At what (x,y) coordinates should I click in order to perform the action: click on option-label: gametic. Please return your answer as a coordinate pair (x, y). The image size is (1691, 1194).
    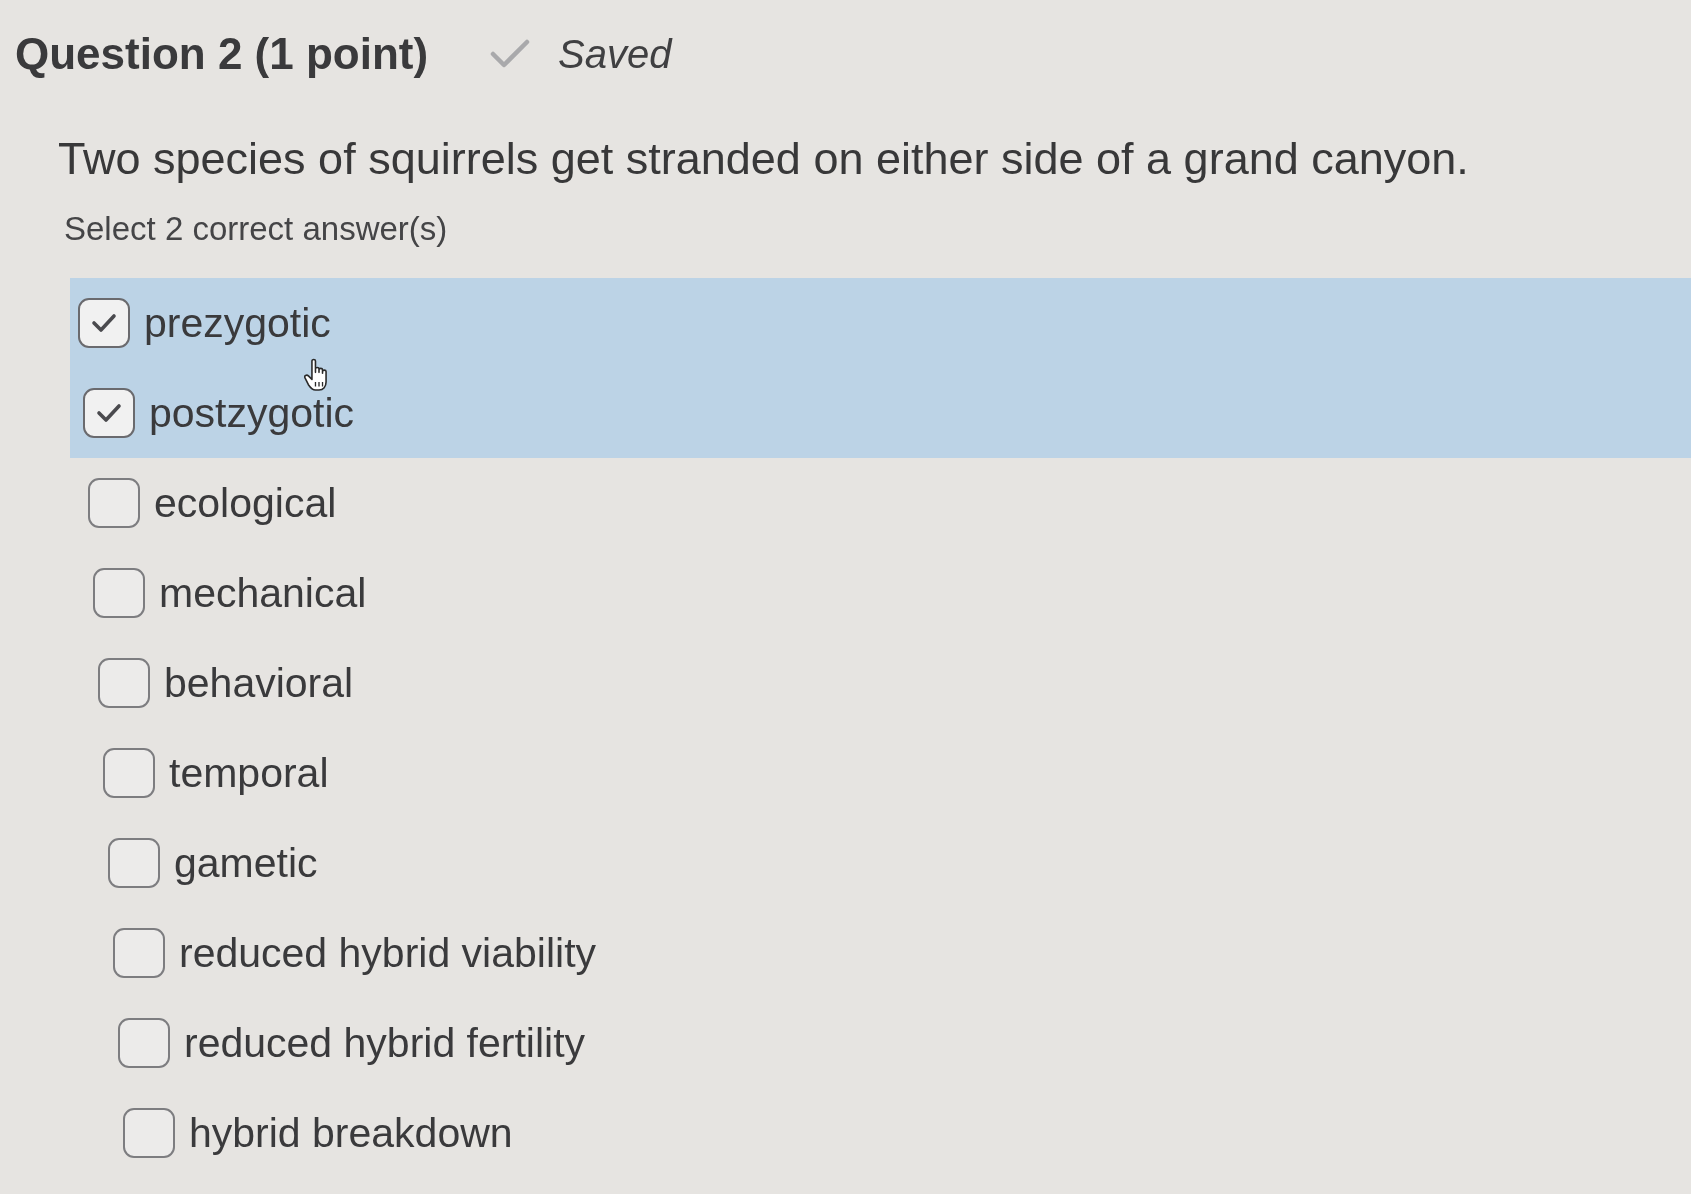
    Looking at the image, I should click on (246, 863).